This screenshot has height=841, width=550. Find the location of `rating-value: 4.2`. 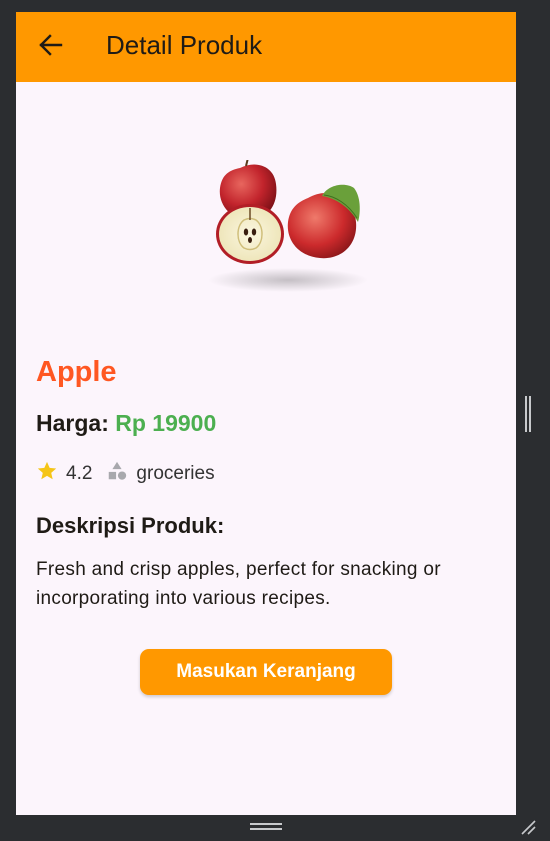

rating-value: 4.2 is located at coordinates (79, 473).